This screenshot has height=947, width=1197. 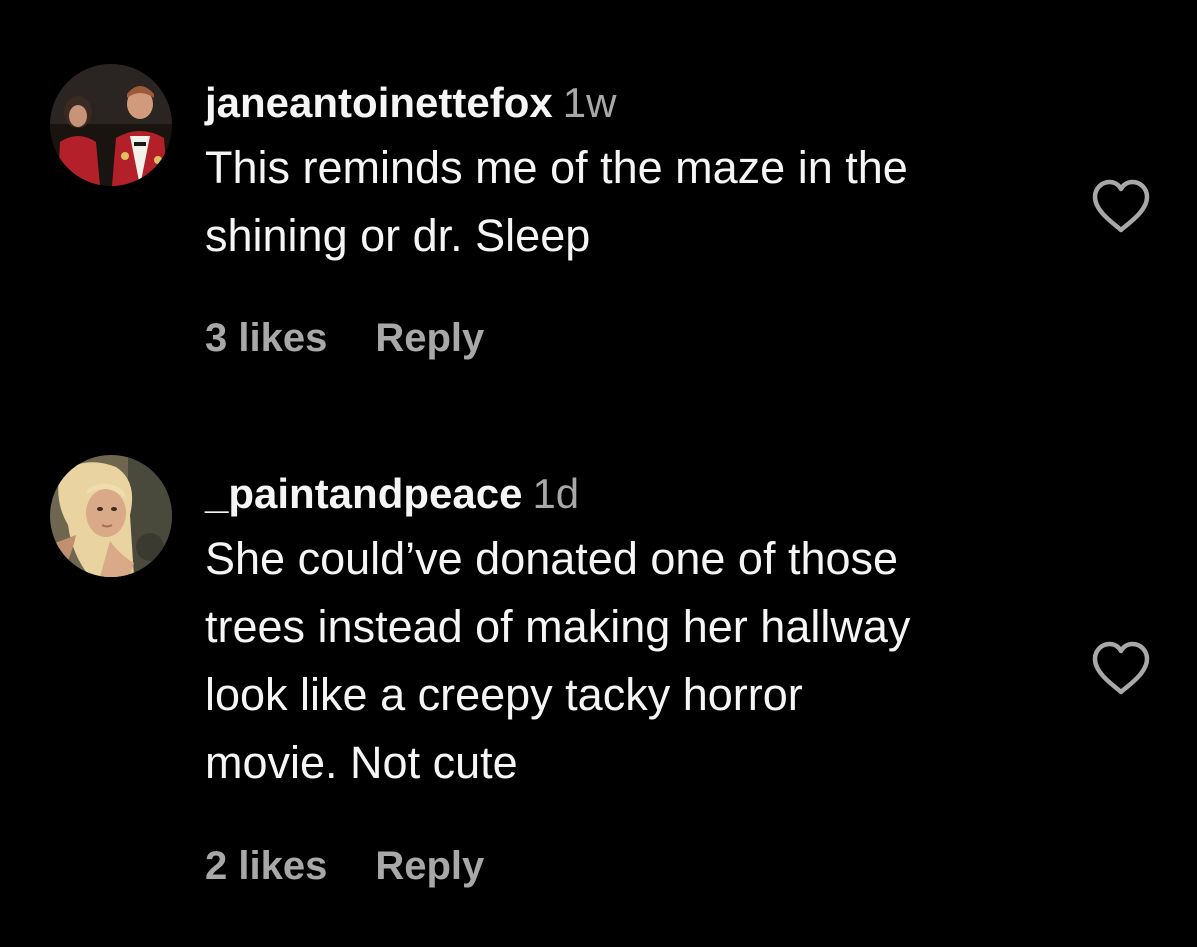 What do you see at coordinates (398, 235) in the screenshot?
I see `comment-text-line: shining or dr. Sleep` at bounding box center [398, 235].